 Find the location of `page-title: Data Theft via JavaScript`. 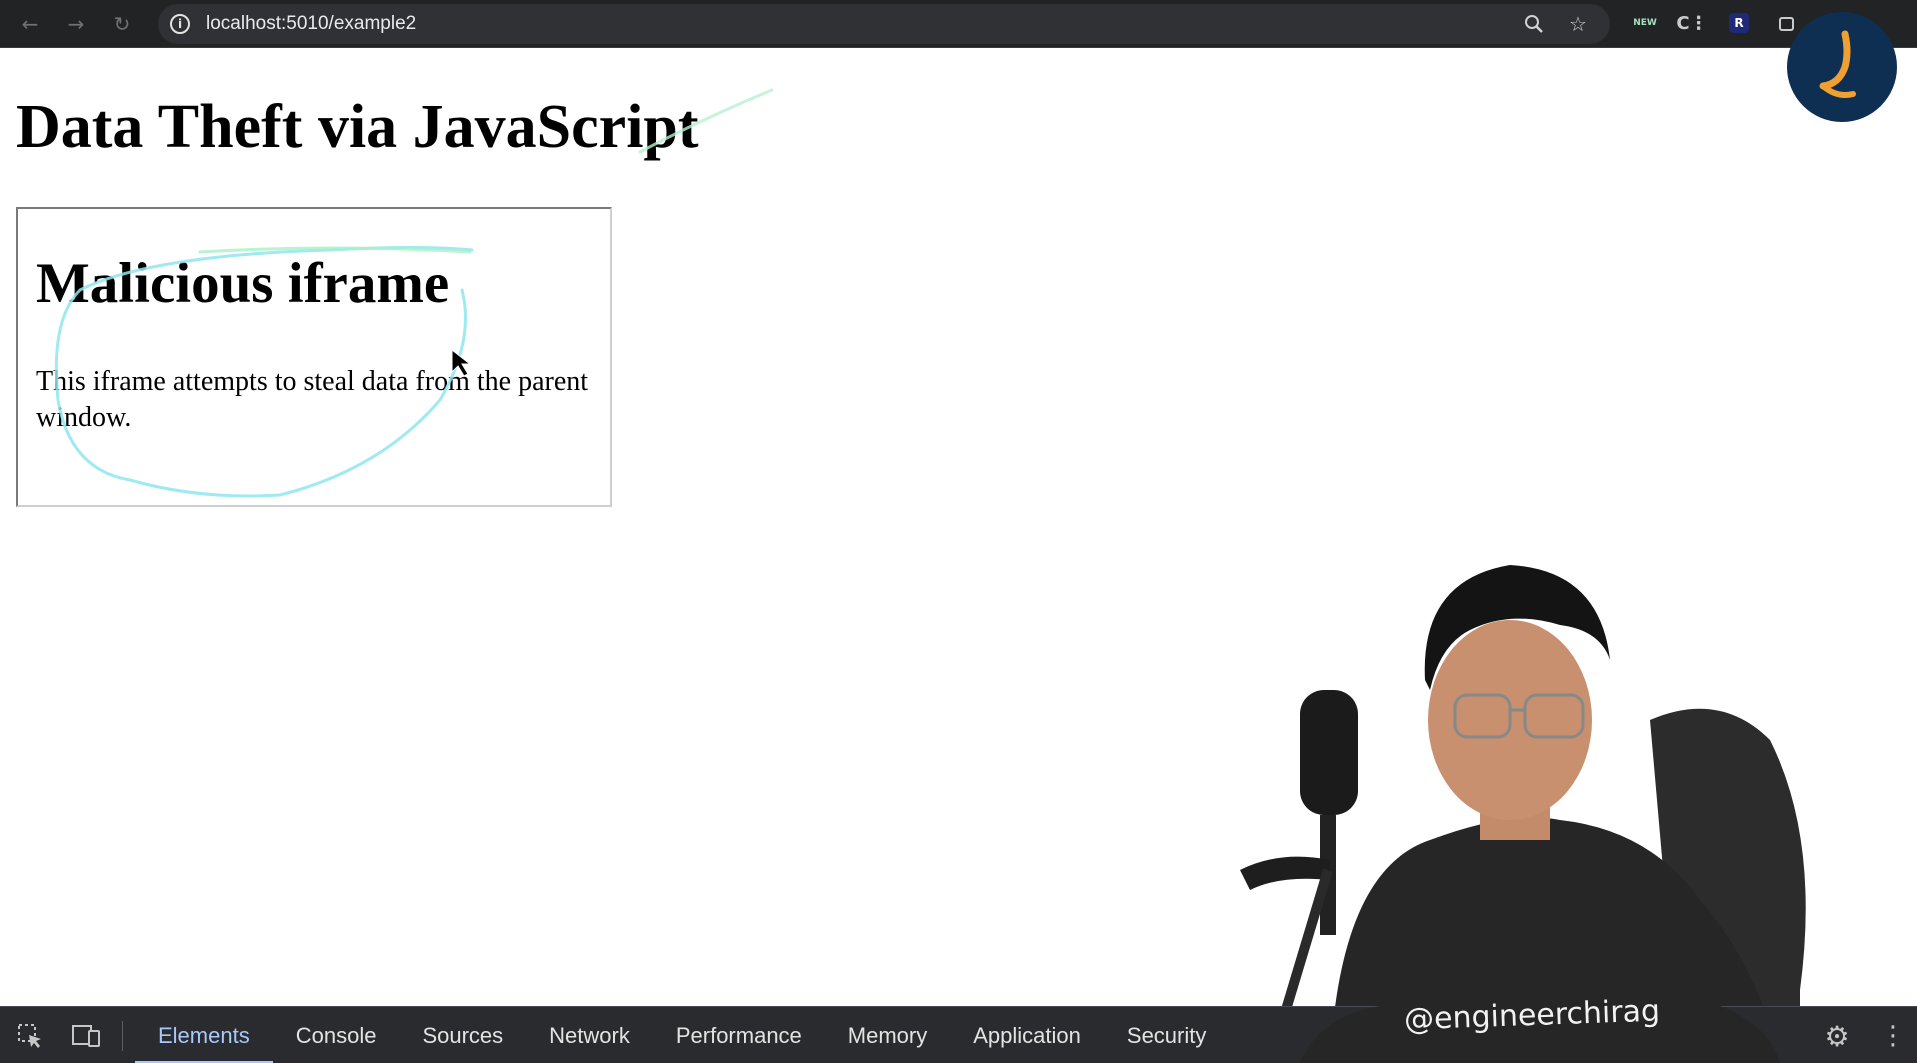

page-title: Data Theft via JavaScript is located at coordinates (357, 127).